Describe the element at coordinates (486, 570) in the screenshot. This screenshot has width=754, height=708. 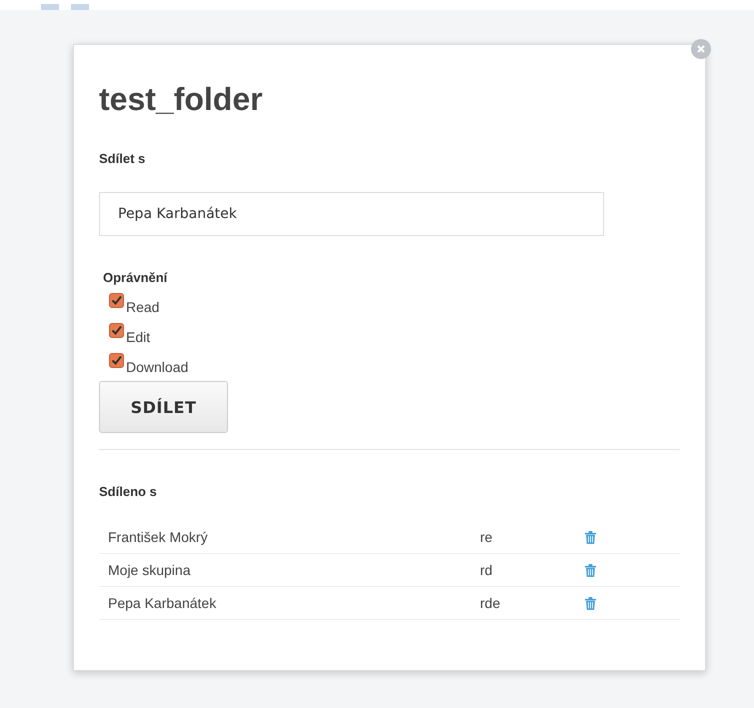
I see `permission-code: rd` at that location.